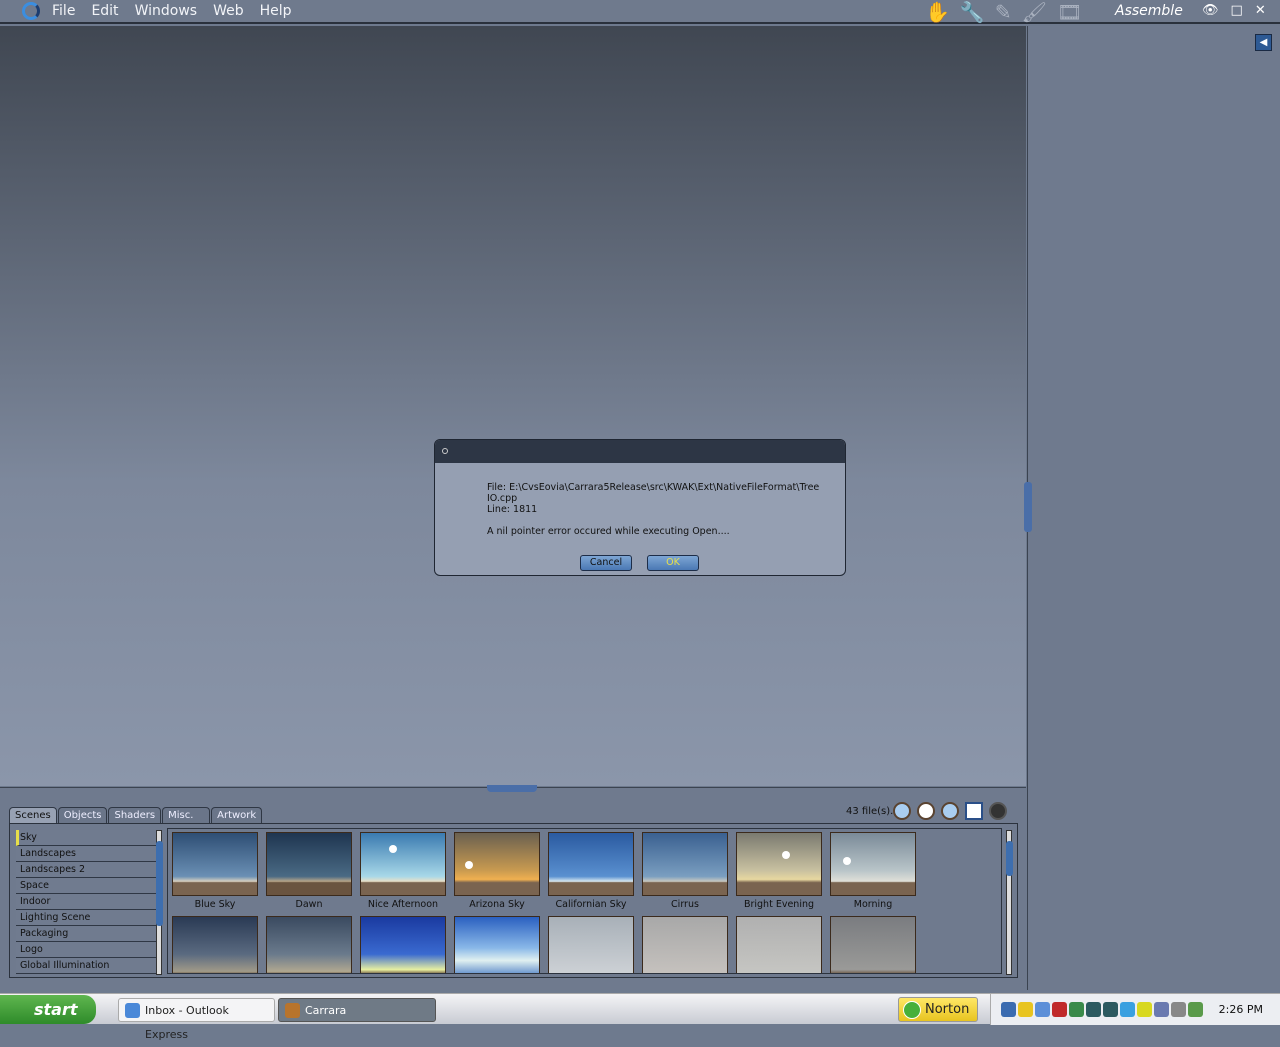 The height and width of the screenshot is (1047, 1280). What do you see at coordinates (31, 11) in the screenshot?
I see `app-logo-icon` at bounding box center [31, 11].